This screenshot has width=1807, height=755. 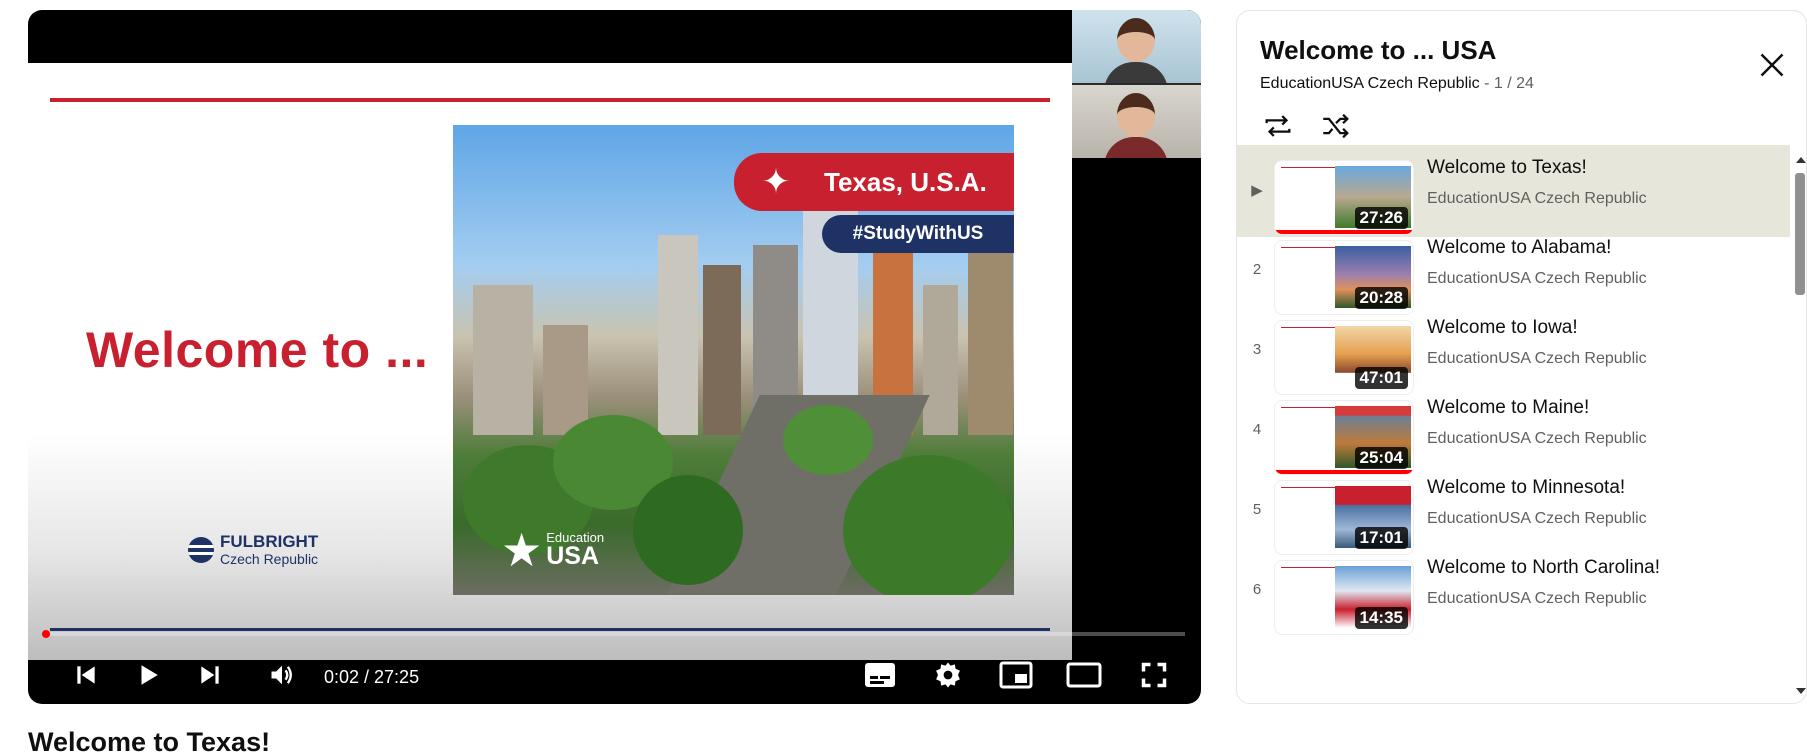 What do you see at coordinates (1370, 83) in the screenshot?
I see `playlist-channel: EducationUSA Czech Republic` at bounding box center [1370, 83].